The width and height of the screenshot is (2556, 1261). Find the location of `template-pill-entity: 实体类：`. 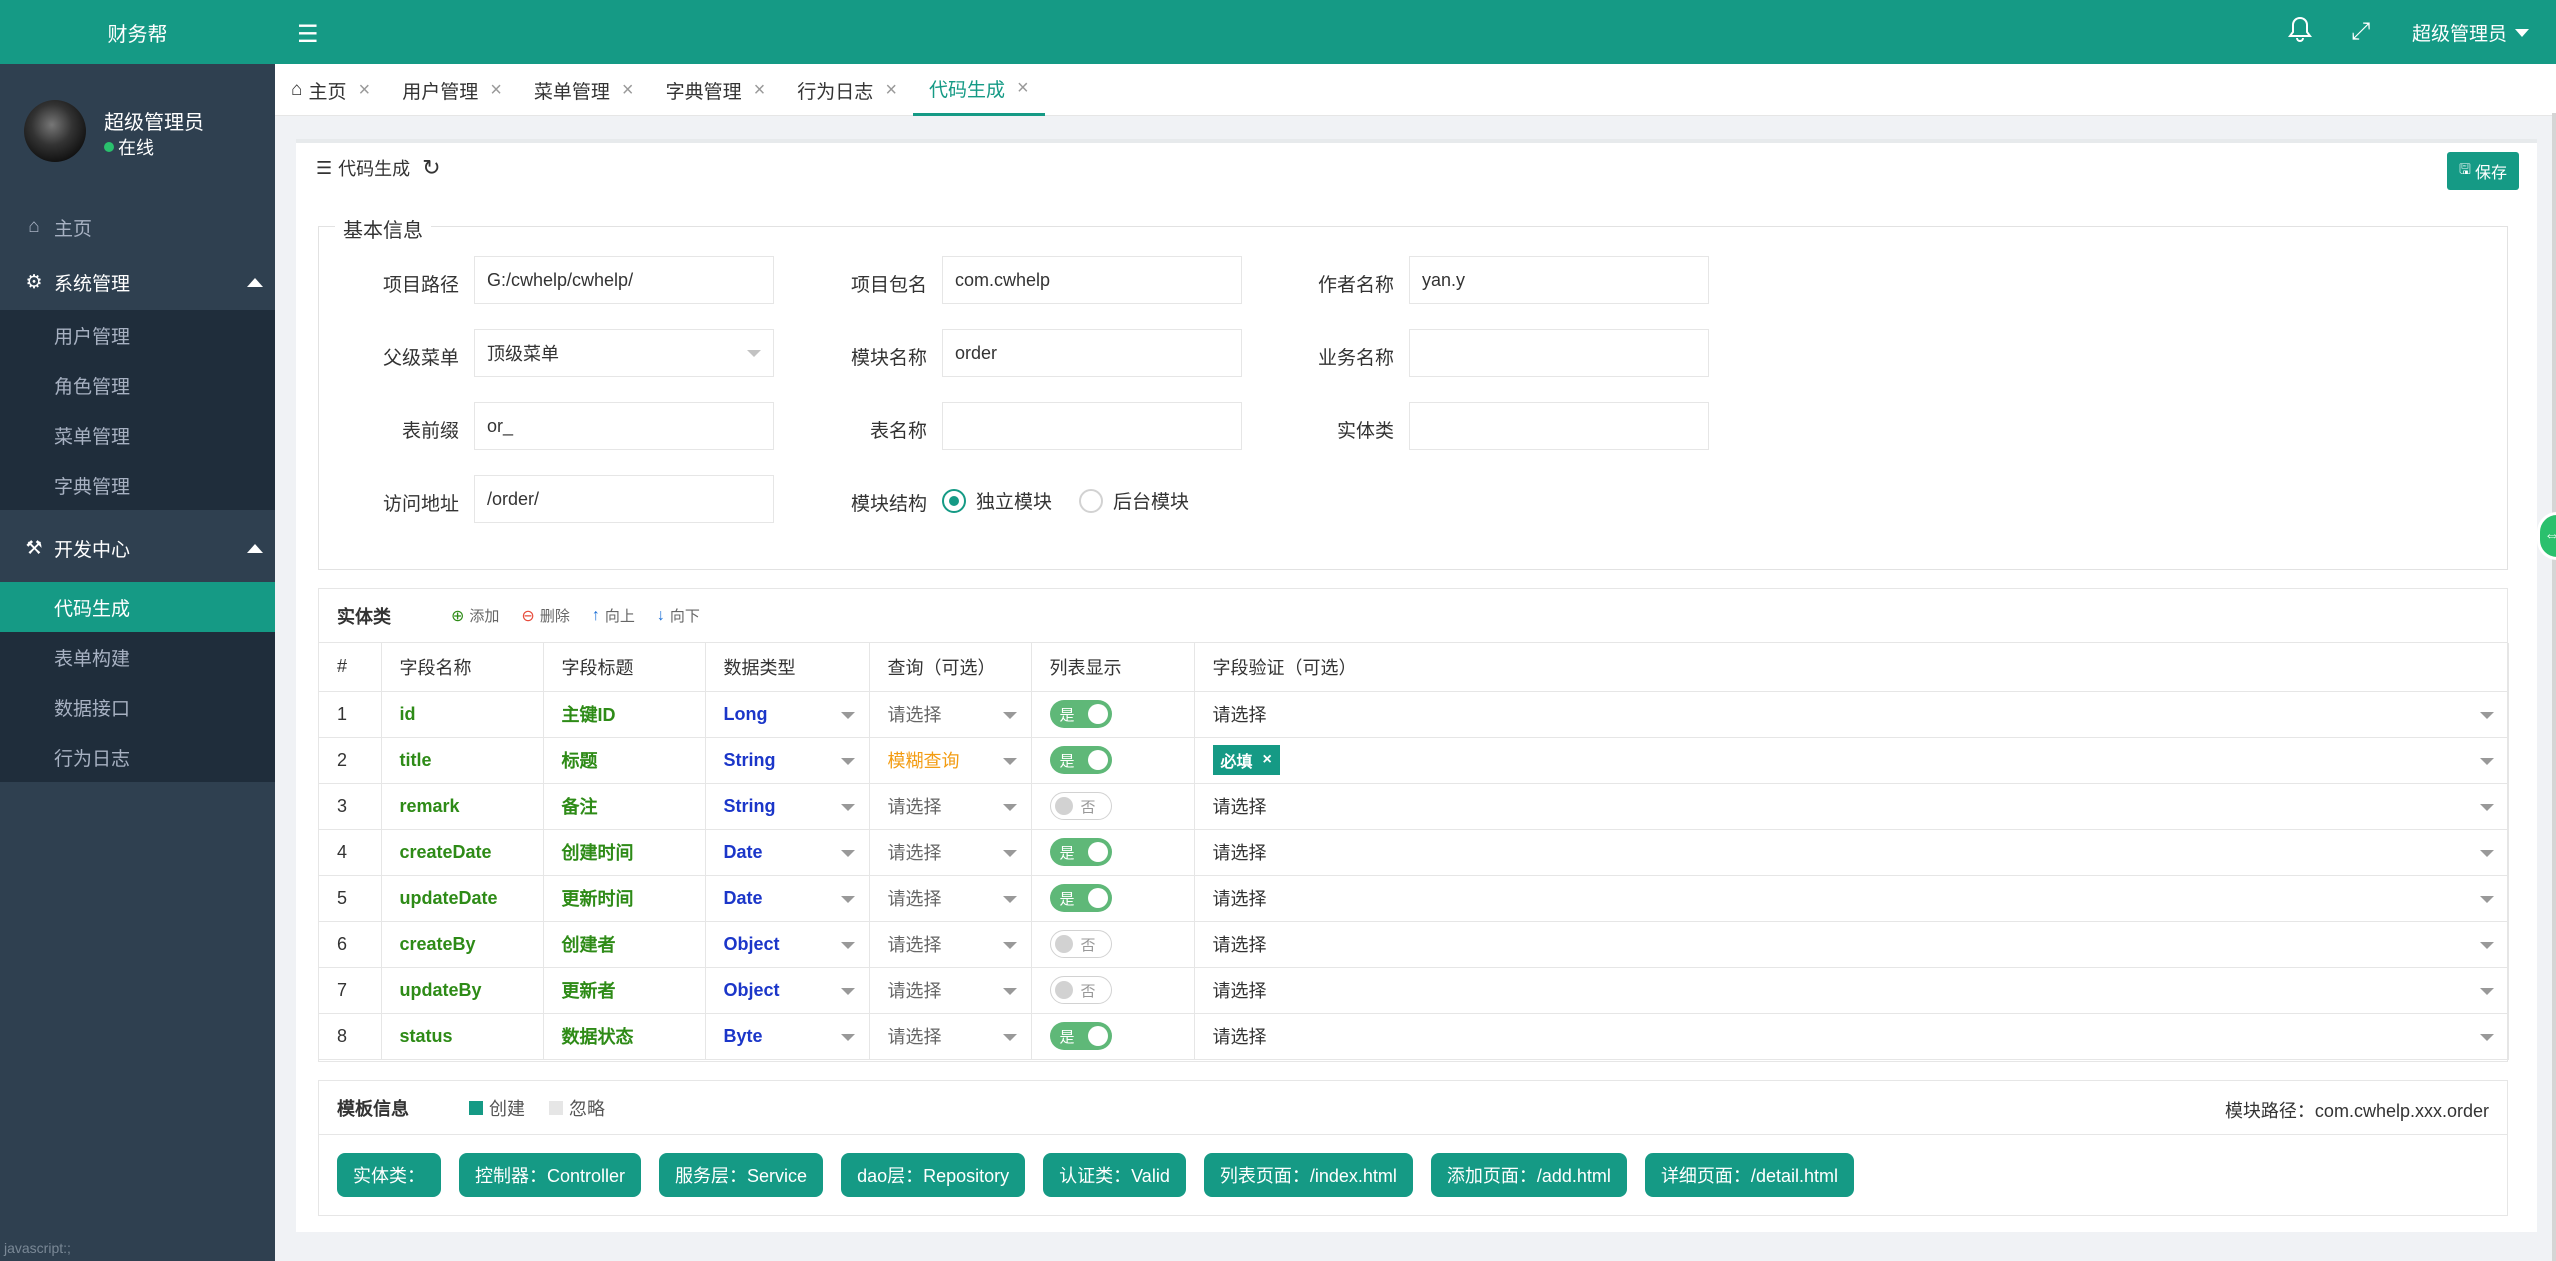

template-pill-entity: 实体类： is located at coordinates (389, 1175).